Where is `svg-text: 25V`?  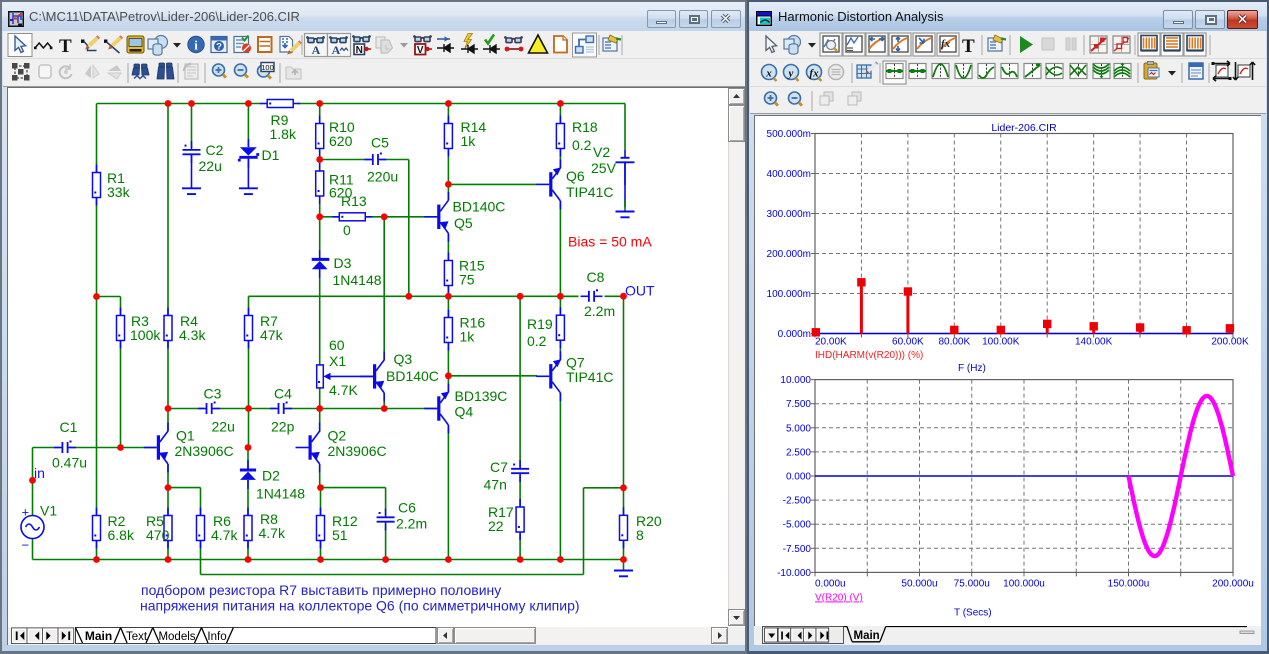 svg-text: 25V is located at coordinates (604, 168).